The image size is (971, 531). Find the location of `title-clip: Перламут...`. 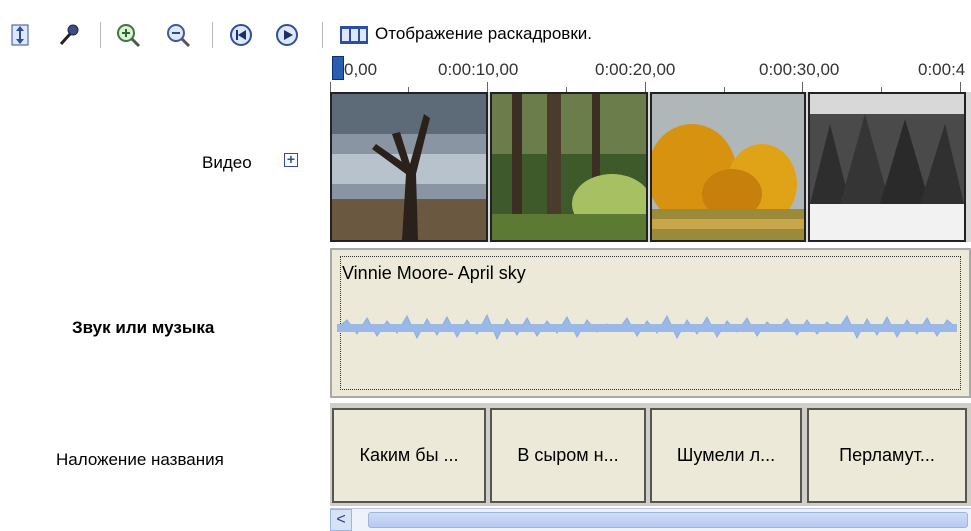

title-clip: Перламут... is located at coordinates (887, 455).